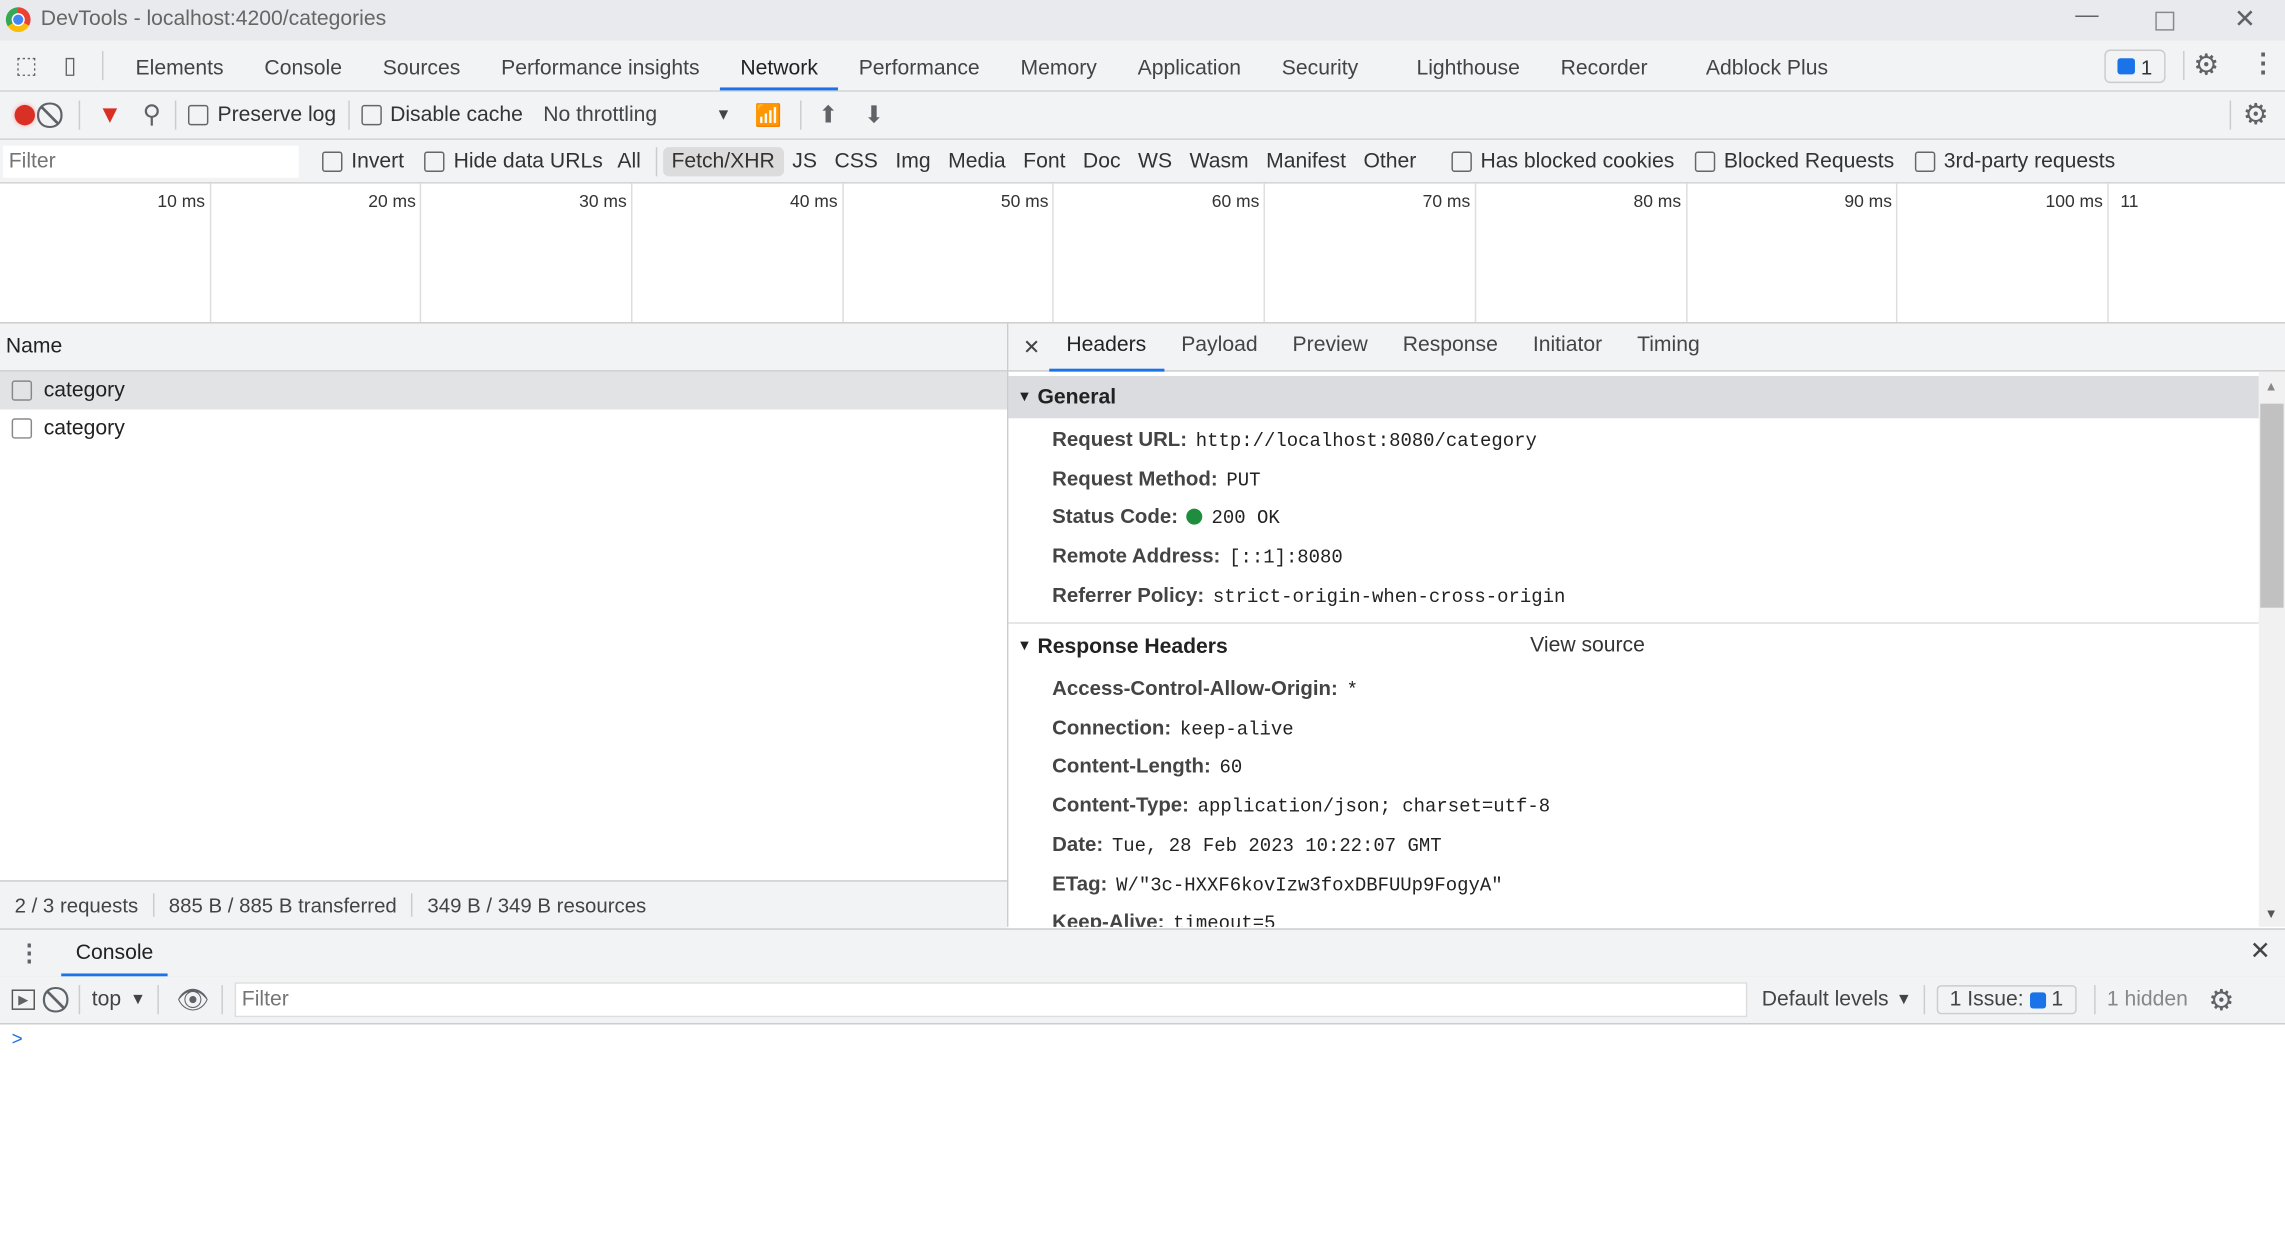 The width and height of the screenshot is (2285, 1233). I want to click on tab-performance-insights: Performance insights, so click(600, 66).